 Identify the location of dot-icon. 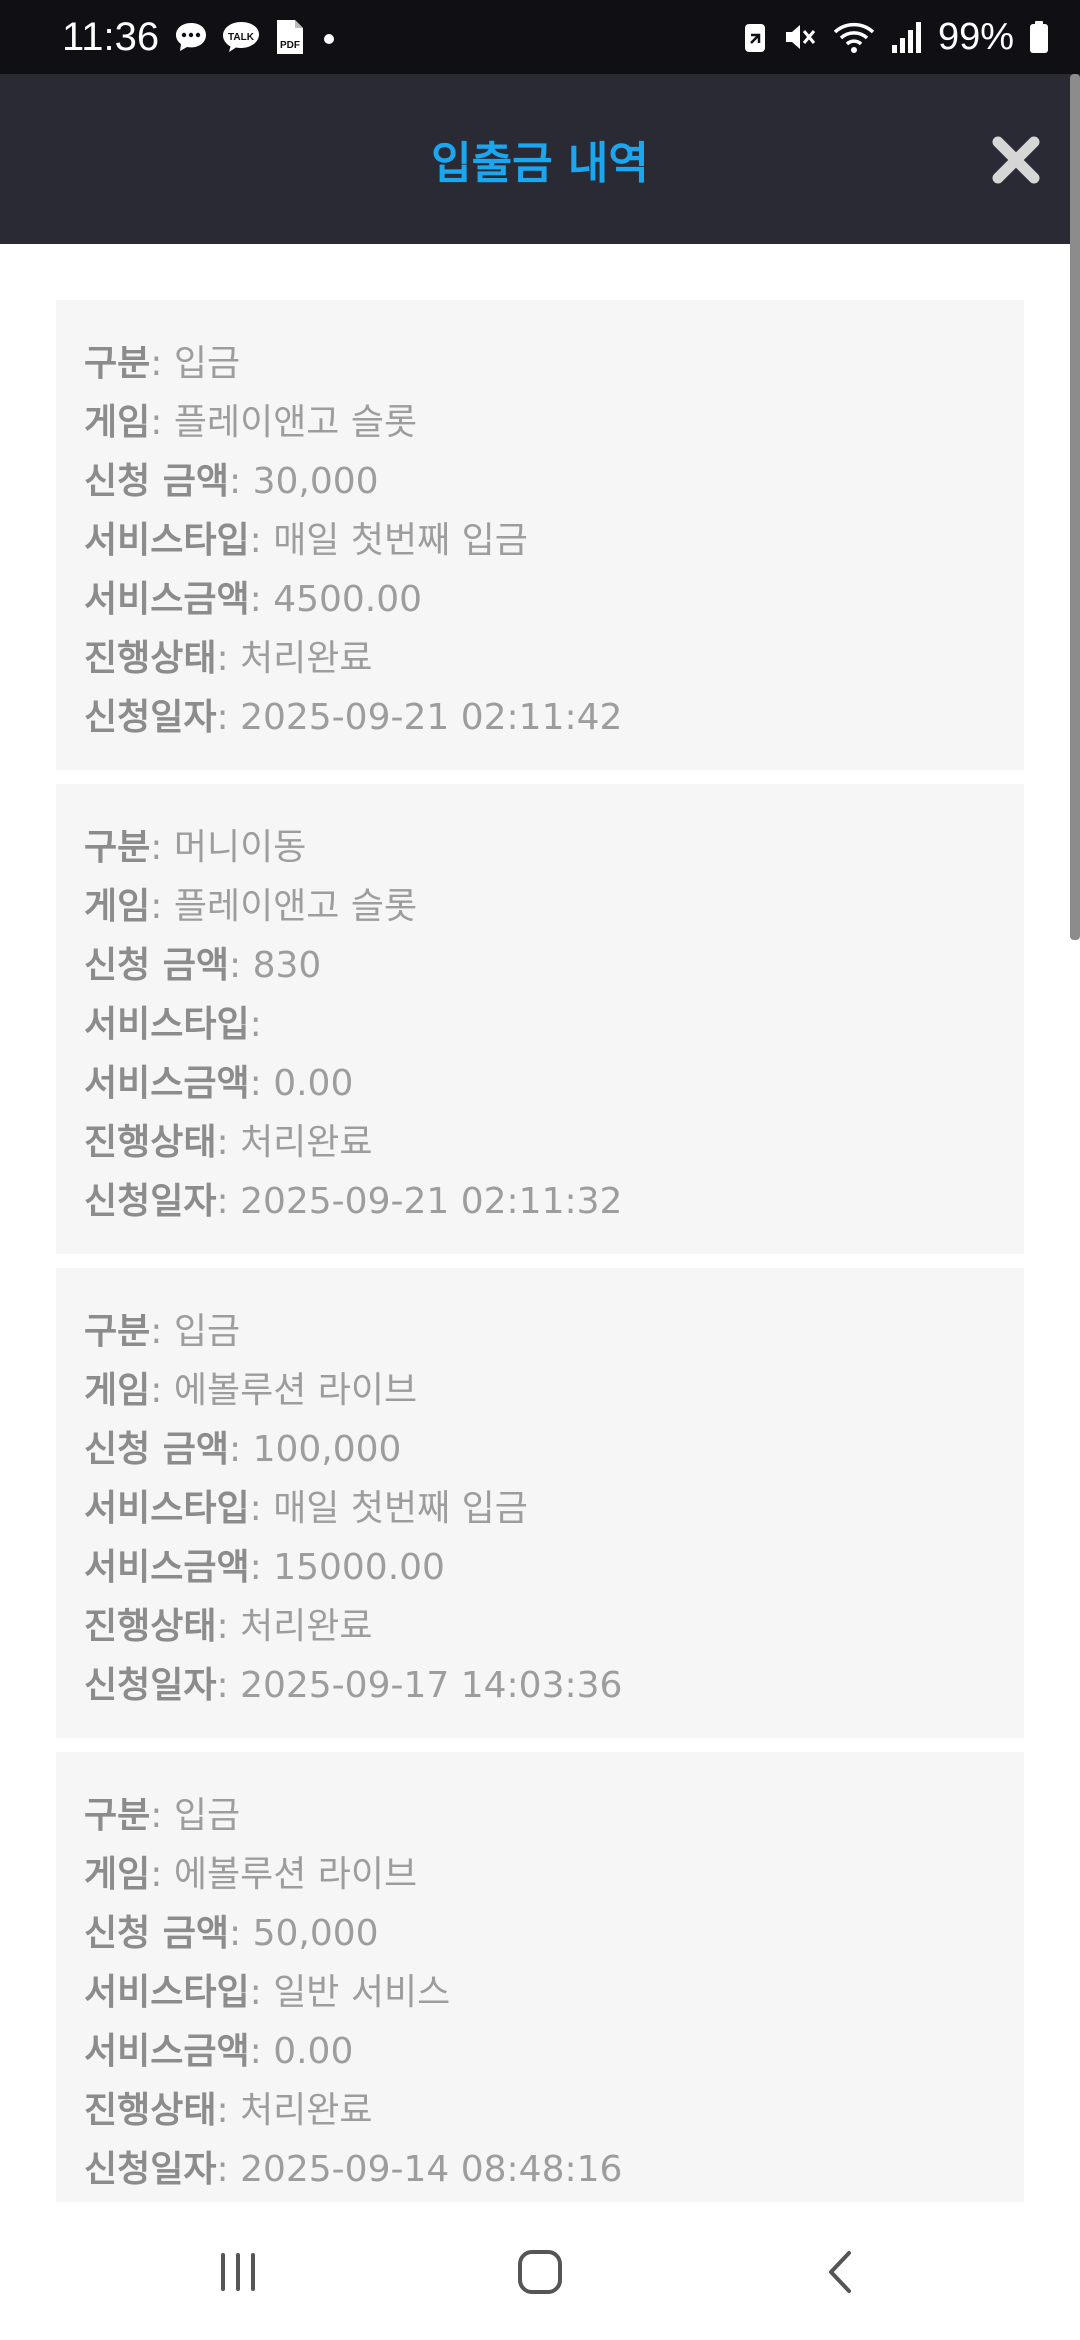
(329, 39).